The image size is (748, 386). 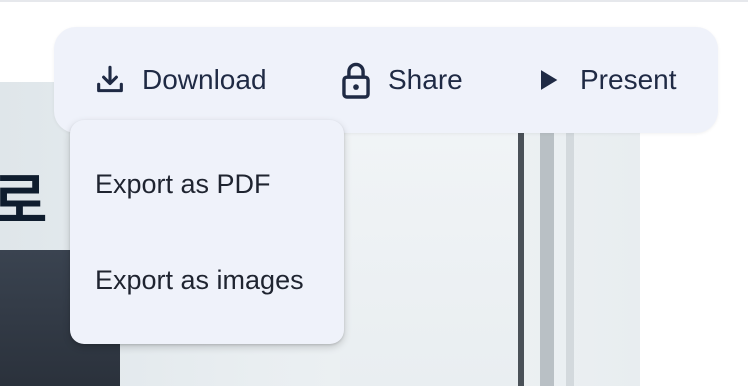 What do you see at coordinates (110, 80) in the screenshot?
I see `download-icon` at bounding box center [110, 80].